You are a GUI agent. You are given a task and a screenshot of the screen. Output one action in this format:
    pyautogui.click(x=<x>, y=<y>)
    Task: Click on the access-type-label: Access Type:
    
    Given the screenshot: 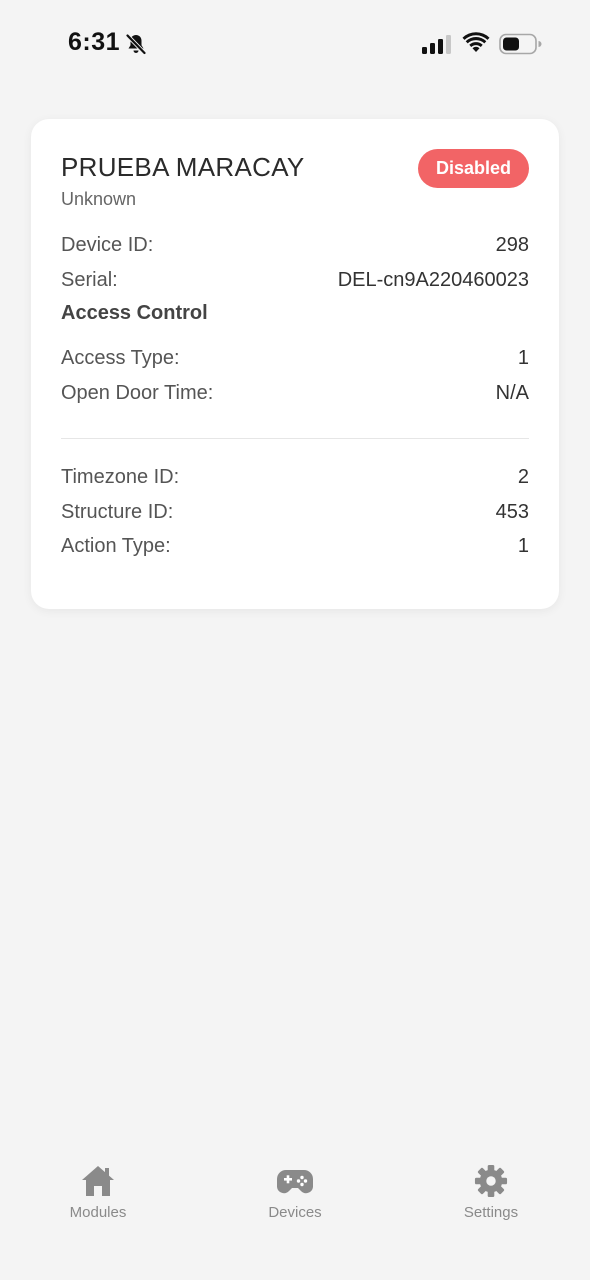 What is the action you would take?
    pyautogui.click(x=120, y=357)
    